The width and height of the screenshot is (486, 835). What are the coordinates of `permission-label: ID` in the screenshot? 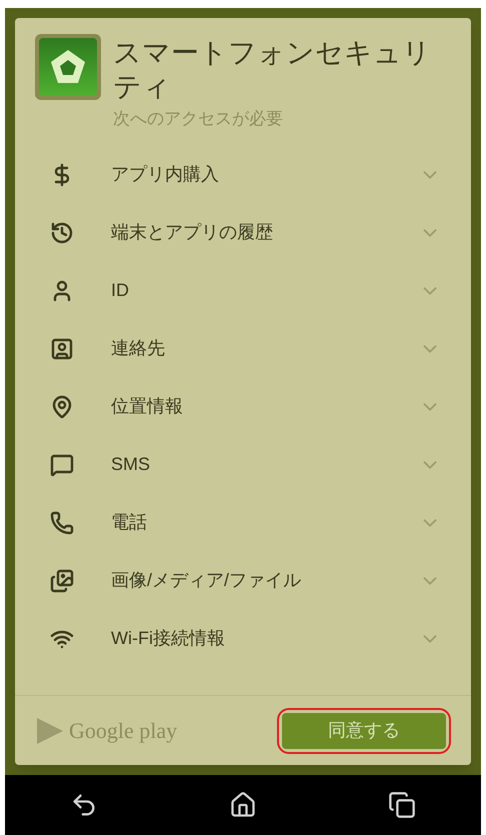 It's located at (120, 290).